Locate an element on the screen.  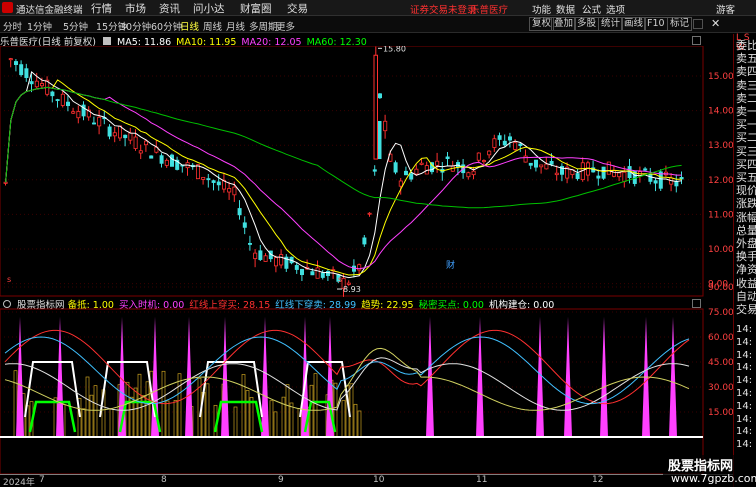
menu-shichang: 市场 is located at coordinates (135, 8).